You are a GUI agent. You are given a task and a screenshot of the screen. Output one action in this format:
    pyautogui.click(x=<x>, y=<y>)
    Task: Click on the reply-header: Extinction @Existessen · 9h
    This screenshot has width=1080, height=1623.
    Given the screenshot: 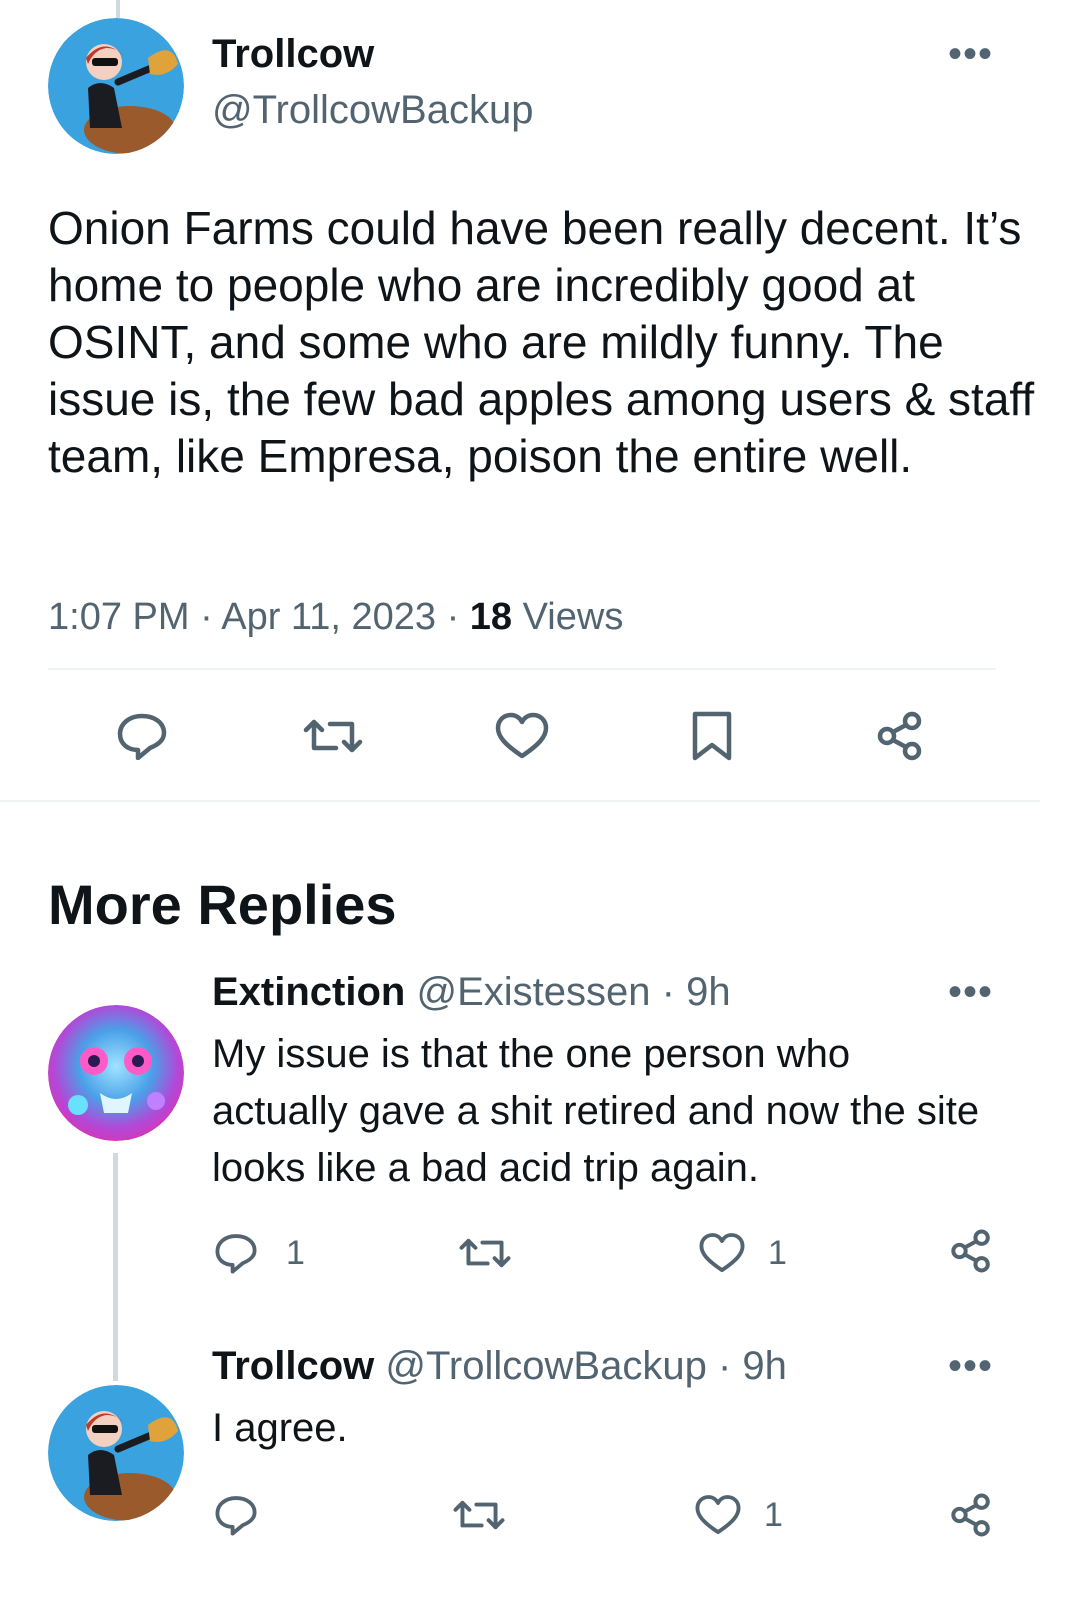 What is the action you would take?
    pyautogui.click(x=471, y=992)
    